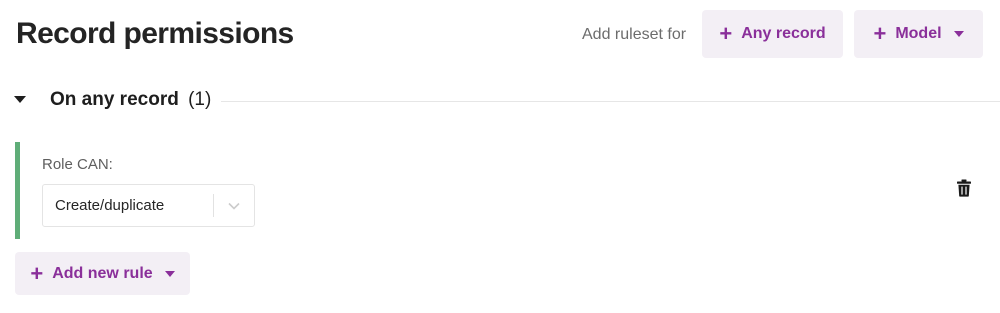 The image size is (1000, 313). I want to click on add-any-record-button: + Any record, so click(772, 34).